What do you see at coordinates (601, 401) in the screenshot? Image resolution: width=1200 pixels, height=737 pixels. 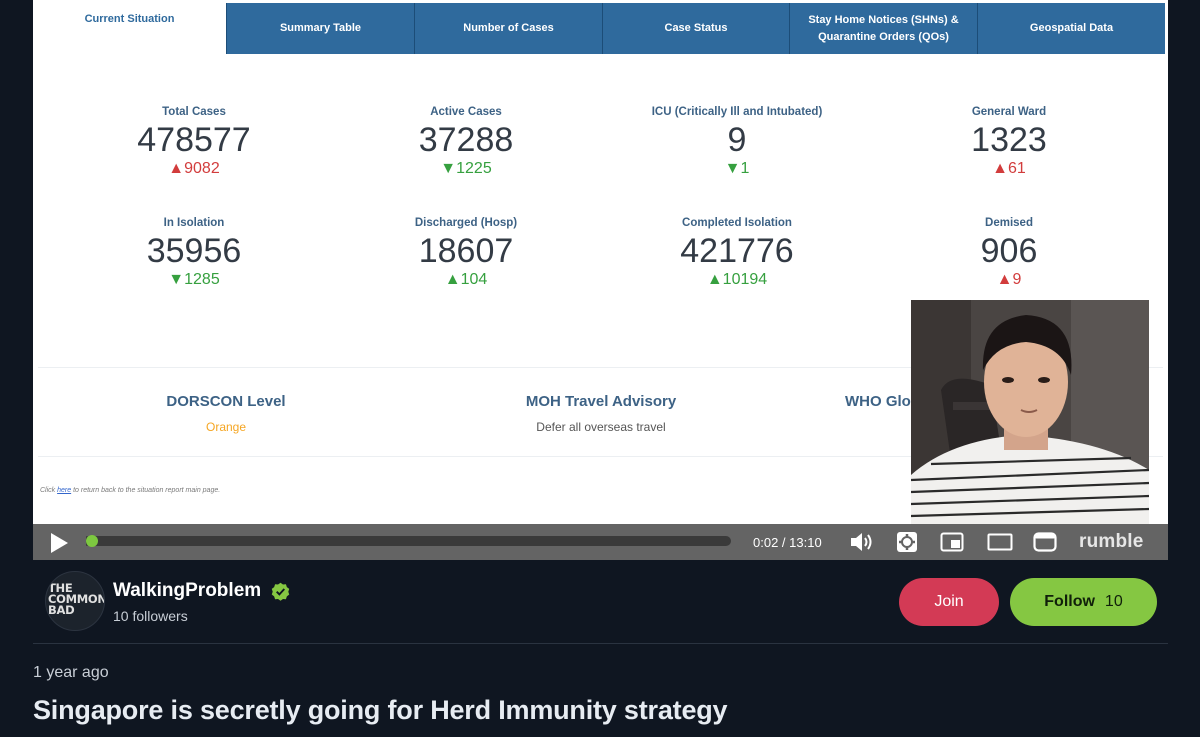 I see `travel-advisory-title: MOH Travel Advisory` at bounding box center [601, 401].